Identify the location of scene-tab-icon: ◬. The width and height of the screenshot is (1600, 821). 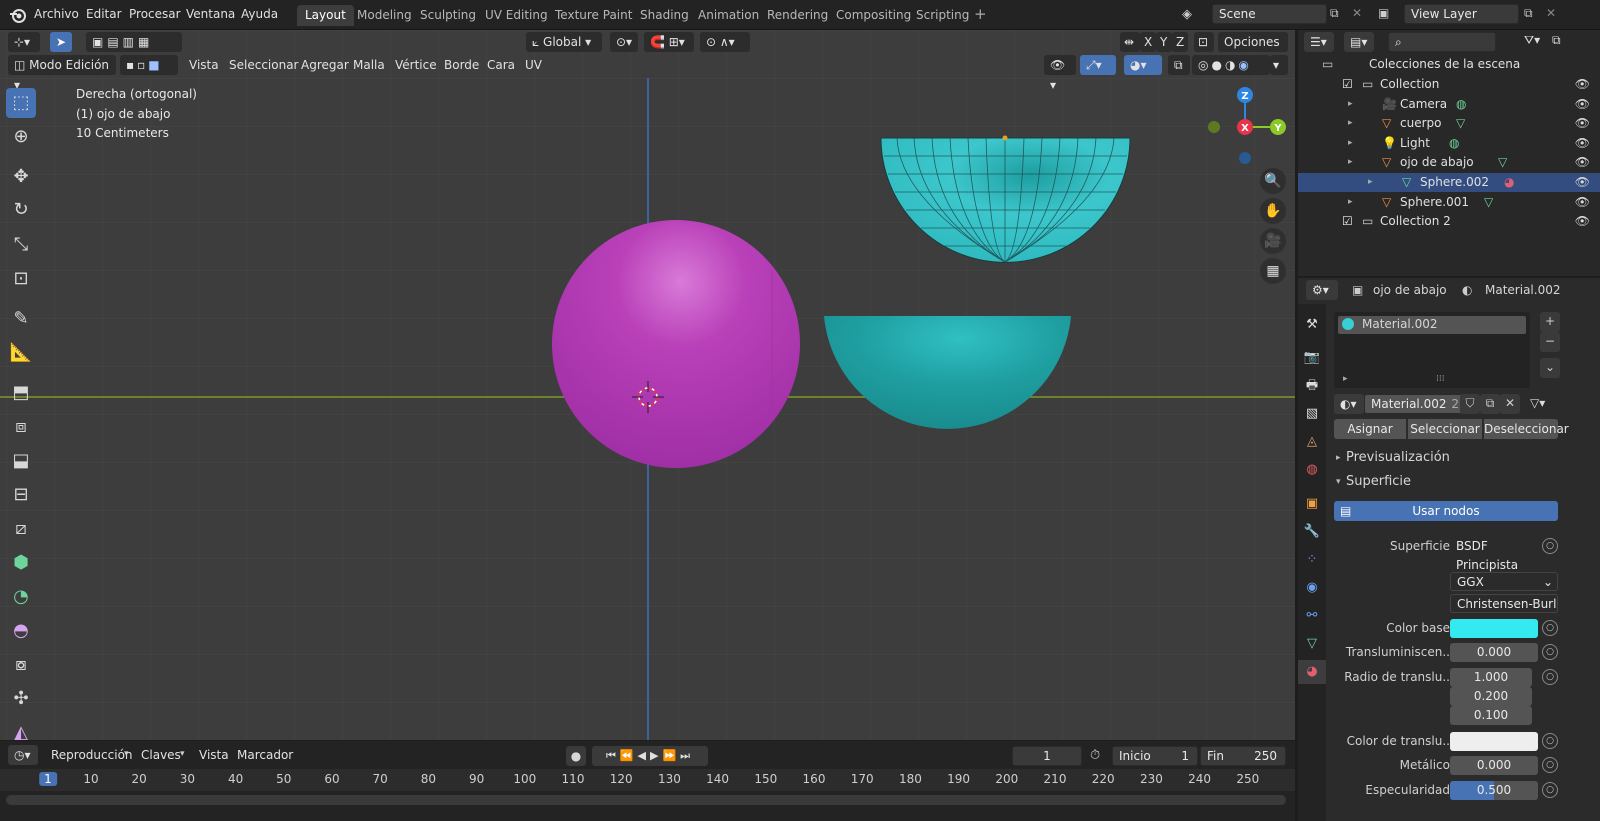
(1312, 442).